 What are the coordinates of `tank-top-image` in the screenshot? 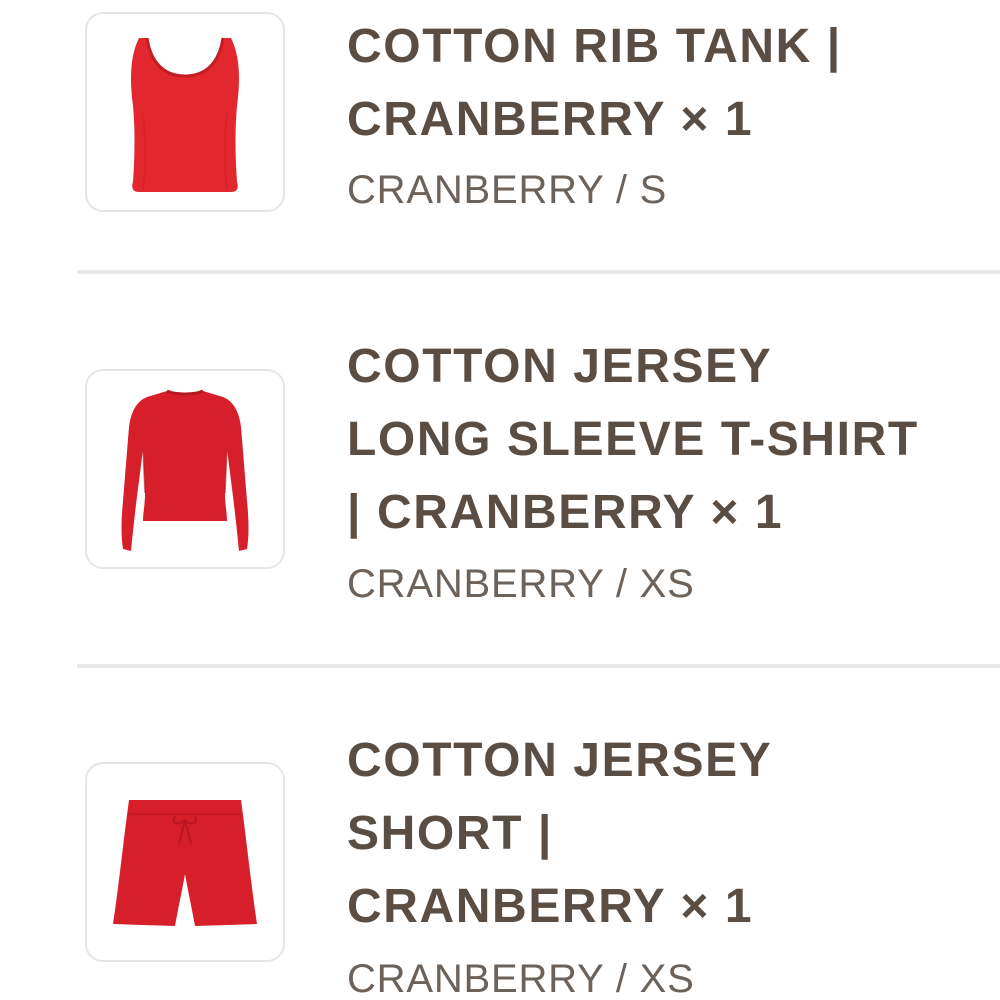 It's located at (185, 114).